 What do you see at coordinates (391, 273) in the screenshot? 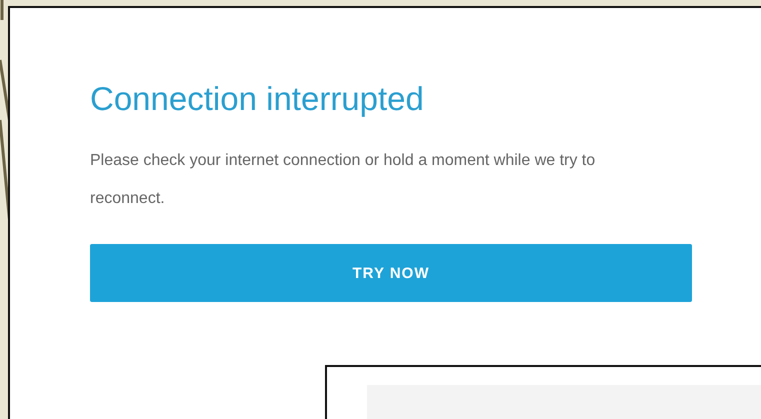
I see `try-now-button: TRY NOW` at bounding box center [391, 273].